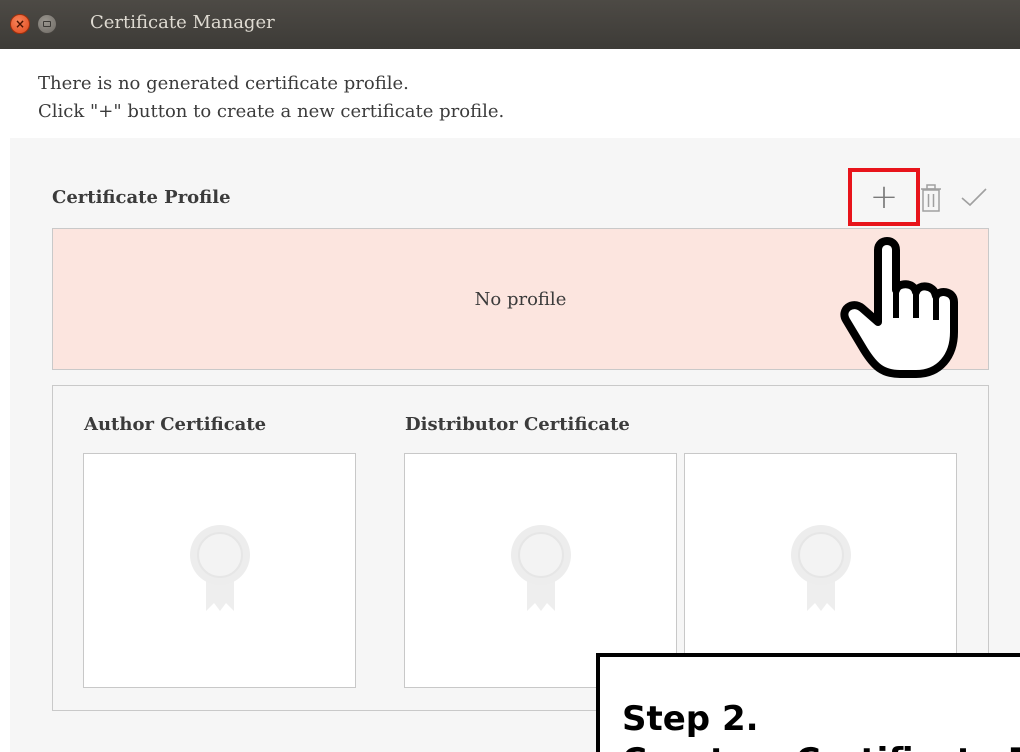  I want to click on checkmark-icon, so click(974, 197).